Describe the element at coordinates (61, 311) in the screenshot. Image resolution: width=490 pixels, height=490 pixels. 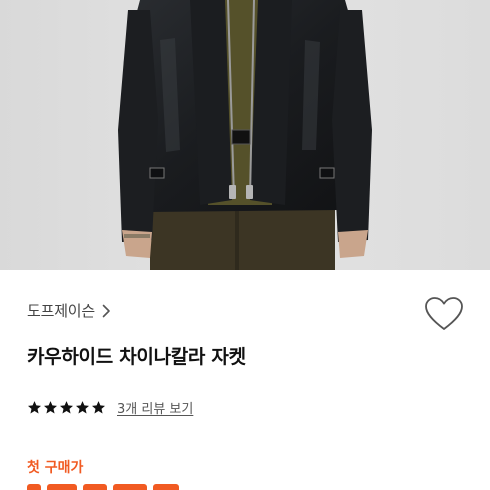
I see `brand-name: 도프제이슨` at that location.